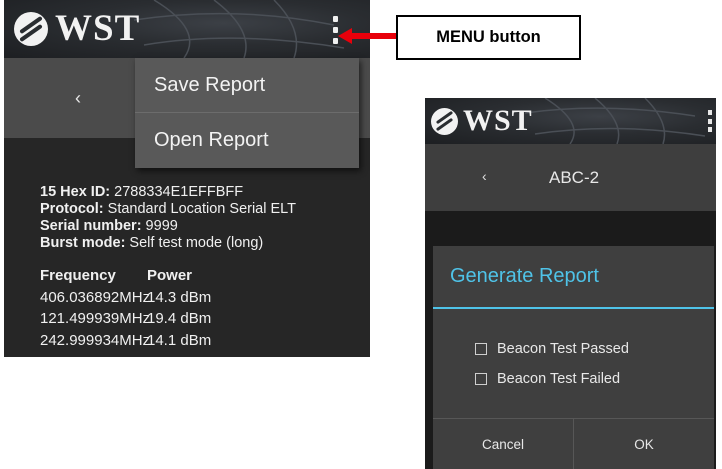  Describe the element at coordinates (247, 140) in the screenshot. I see `menu-item-open-report: Open Report` at that location.